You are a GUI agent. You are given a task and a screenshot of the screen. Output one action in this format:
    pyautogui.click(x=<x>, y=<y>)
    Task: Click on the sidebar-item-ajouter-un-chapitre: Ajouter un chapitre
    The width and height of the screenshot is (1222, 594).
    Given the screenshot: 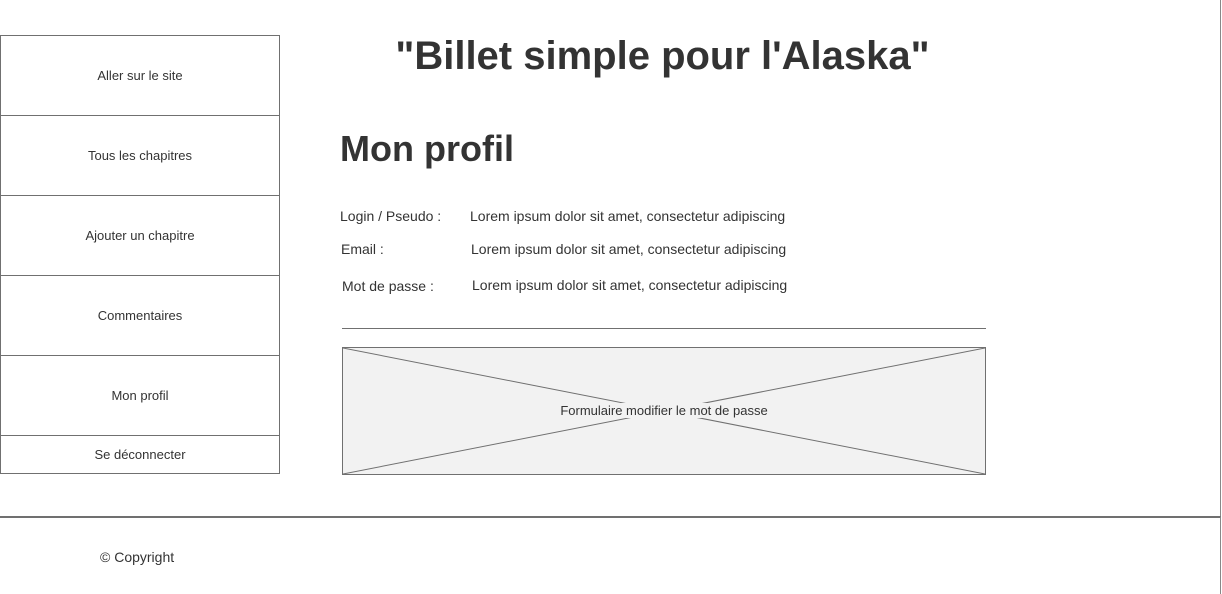 What is the action you would take?
    pyautogui.click(x=140, y=236)
    